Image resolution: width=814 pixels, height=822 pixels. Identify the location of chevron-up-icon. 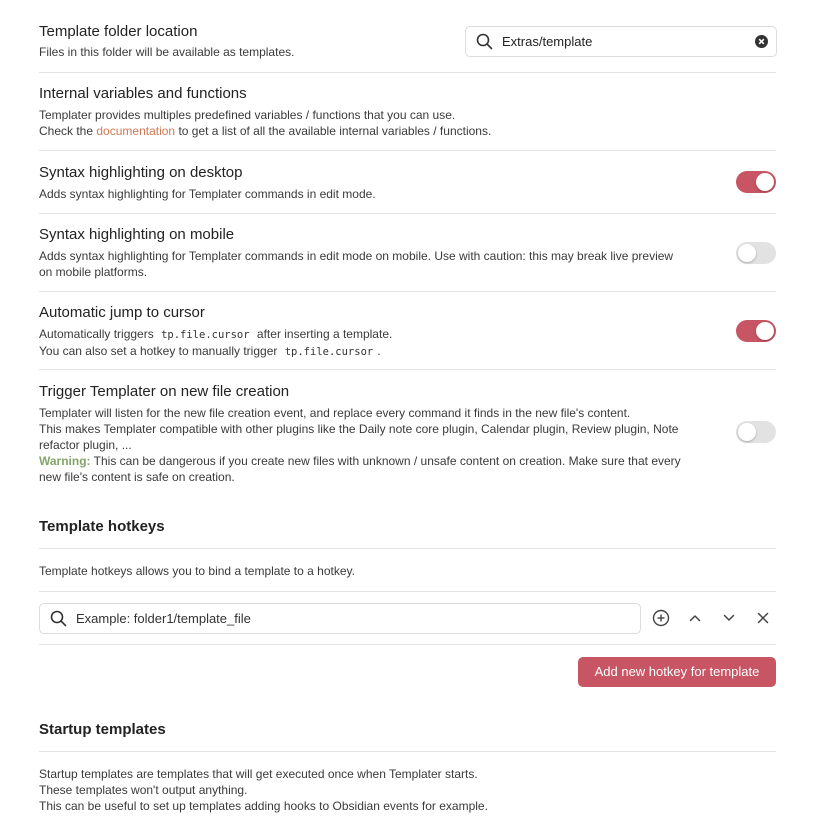
(695, 618).